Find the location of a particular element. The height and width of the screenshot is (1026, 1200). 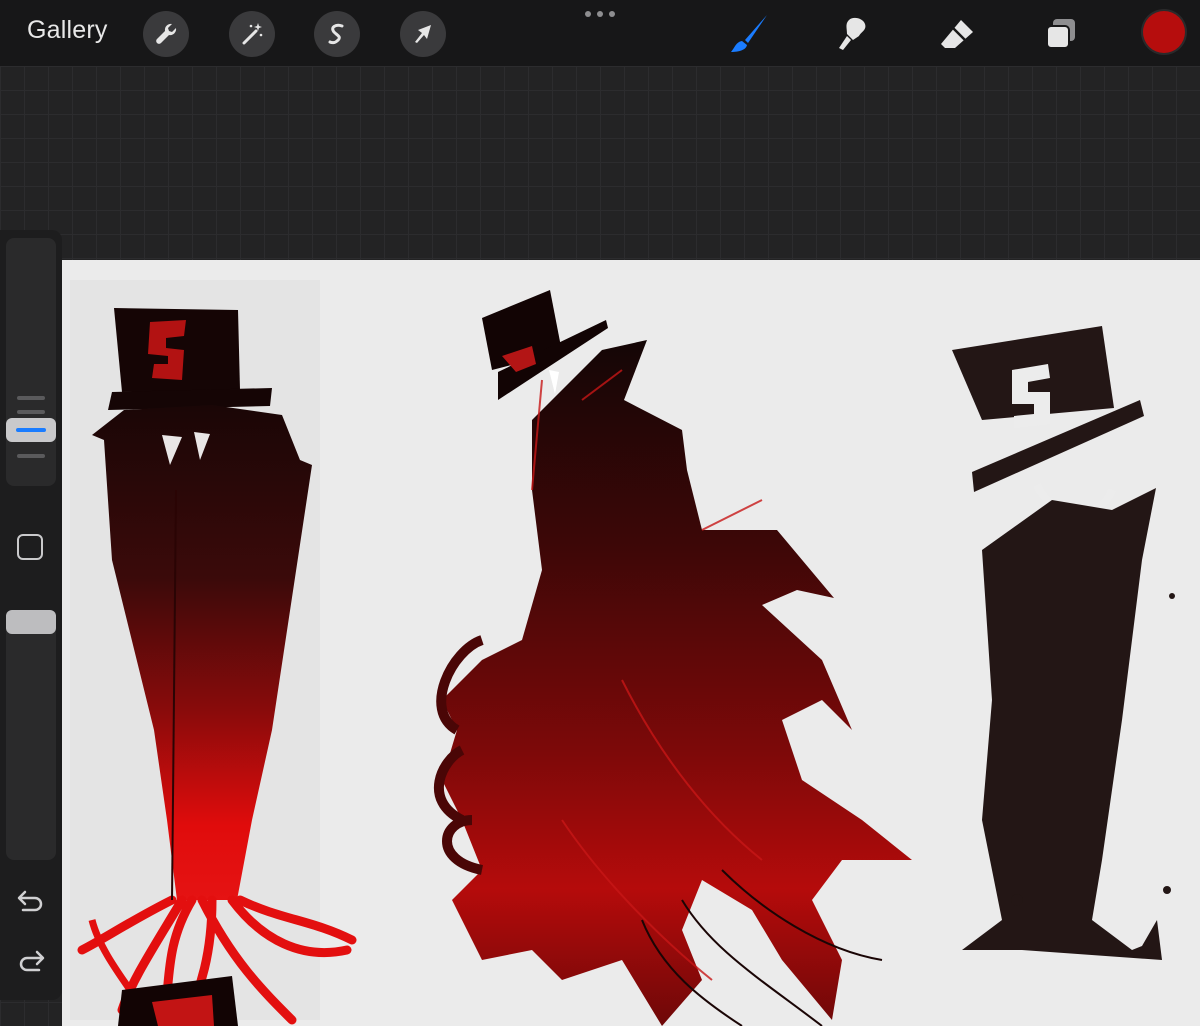

modify-button is located at coordinates (30, 547).